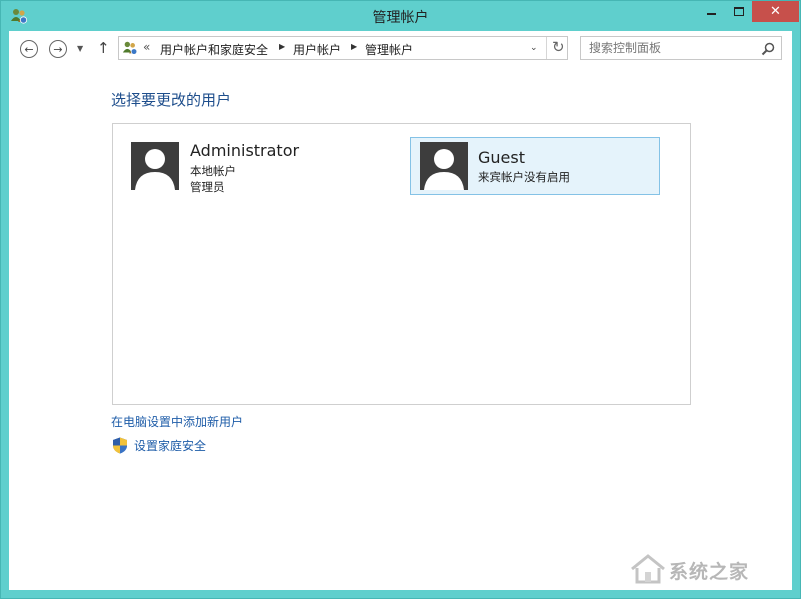 This screenshot has height=599, width=801. I want to click on user-name: Administrator, so click(244, 150).